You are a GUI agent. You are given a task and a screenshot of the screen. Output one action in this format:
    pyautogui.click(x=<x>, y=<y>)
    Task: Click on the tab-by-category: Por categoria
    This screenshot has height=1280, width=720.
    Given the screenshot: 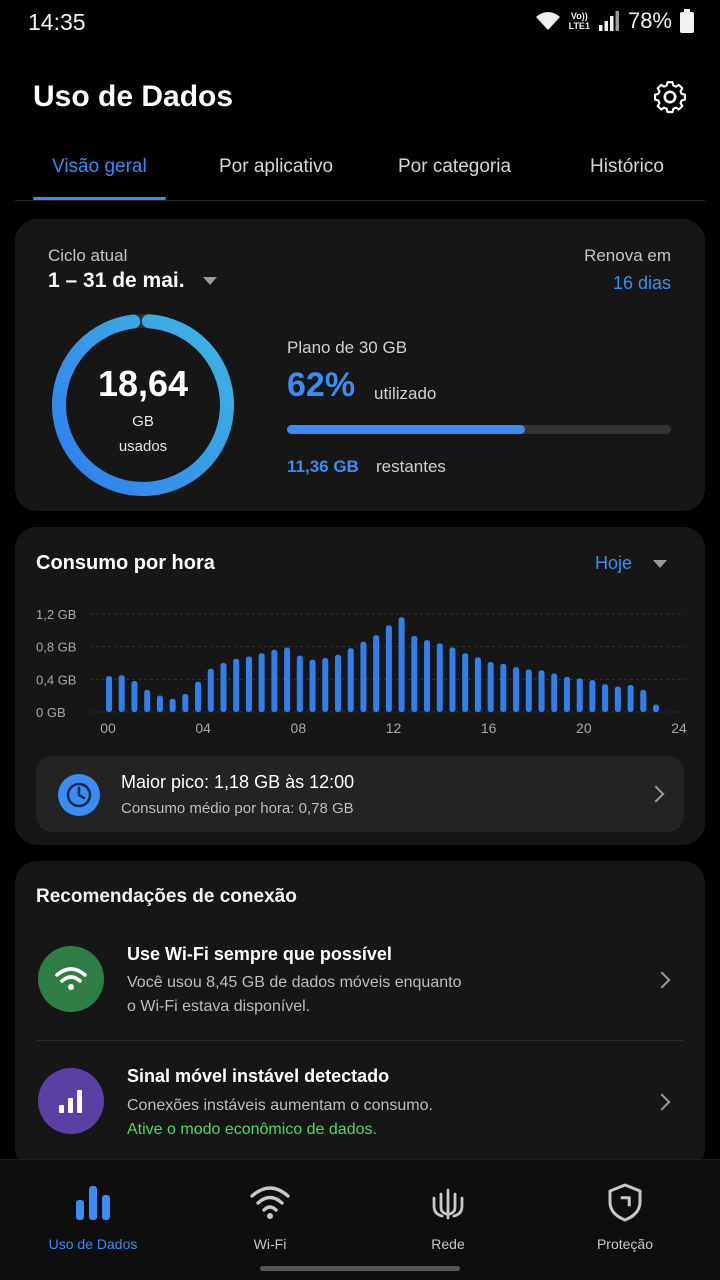 What is the action you would take?
    pyautogui.click(x=454, y=167)
    